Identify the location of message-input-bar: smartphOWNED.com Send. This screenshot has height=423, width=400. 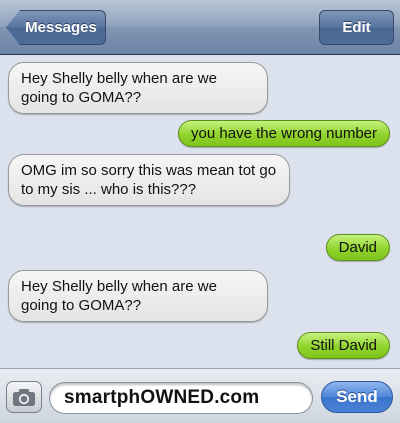
(200, 395).